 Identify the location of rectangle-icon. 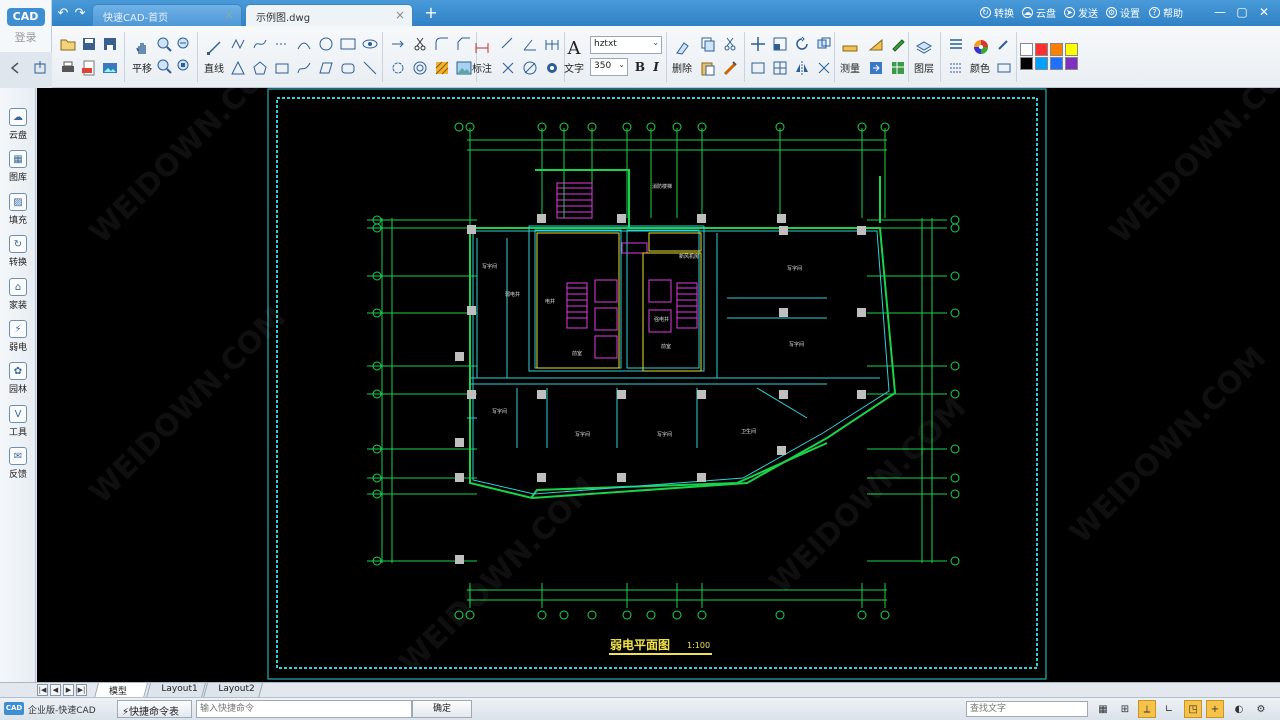
(282, 68).